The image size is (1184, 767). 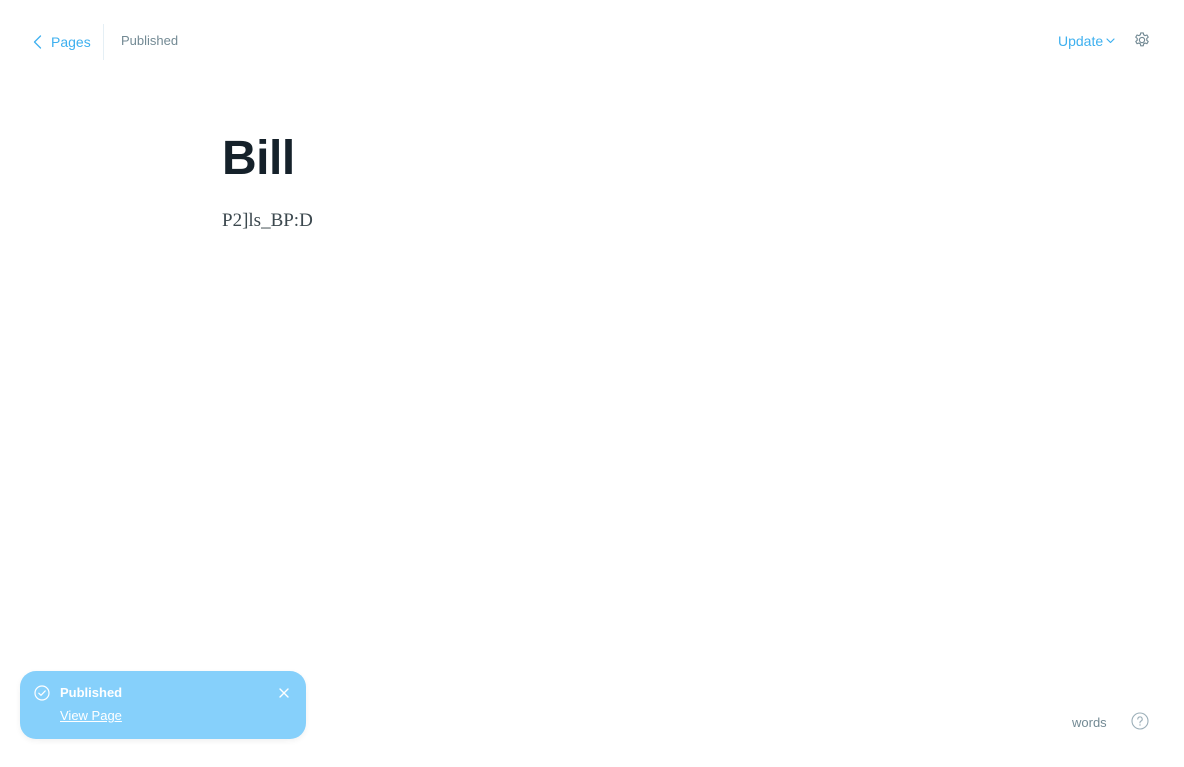 I want to click on gear-icon, so click(x=1142, y=42).